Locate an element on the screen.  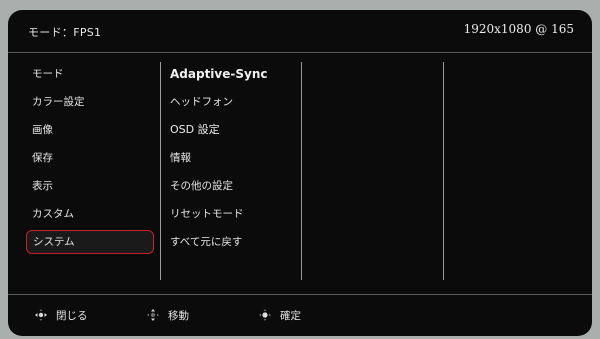
close-hint: 閉じる is located at coordinates (61, 315).